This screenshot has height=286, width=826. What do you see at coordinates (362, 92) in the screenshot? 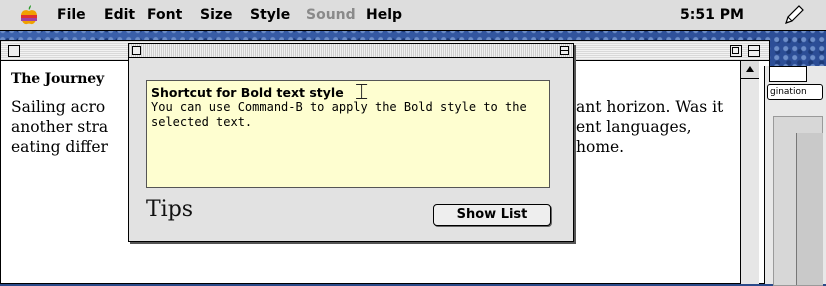
I see `i-beam-cursor-icon: ⌶` at bounding box center [362, 92].